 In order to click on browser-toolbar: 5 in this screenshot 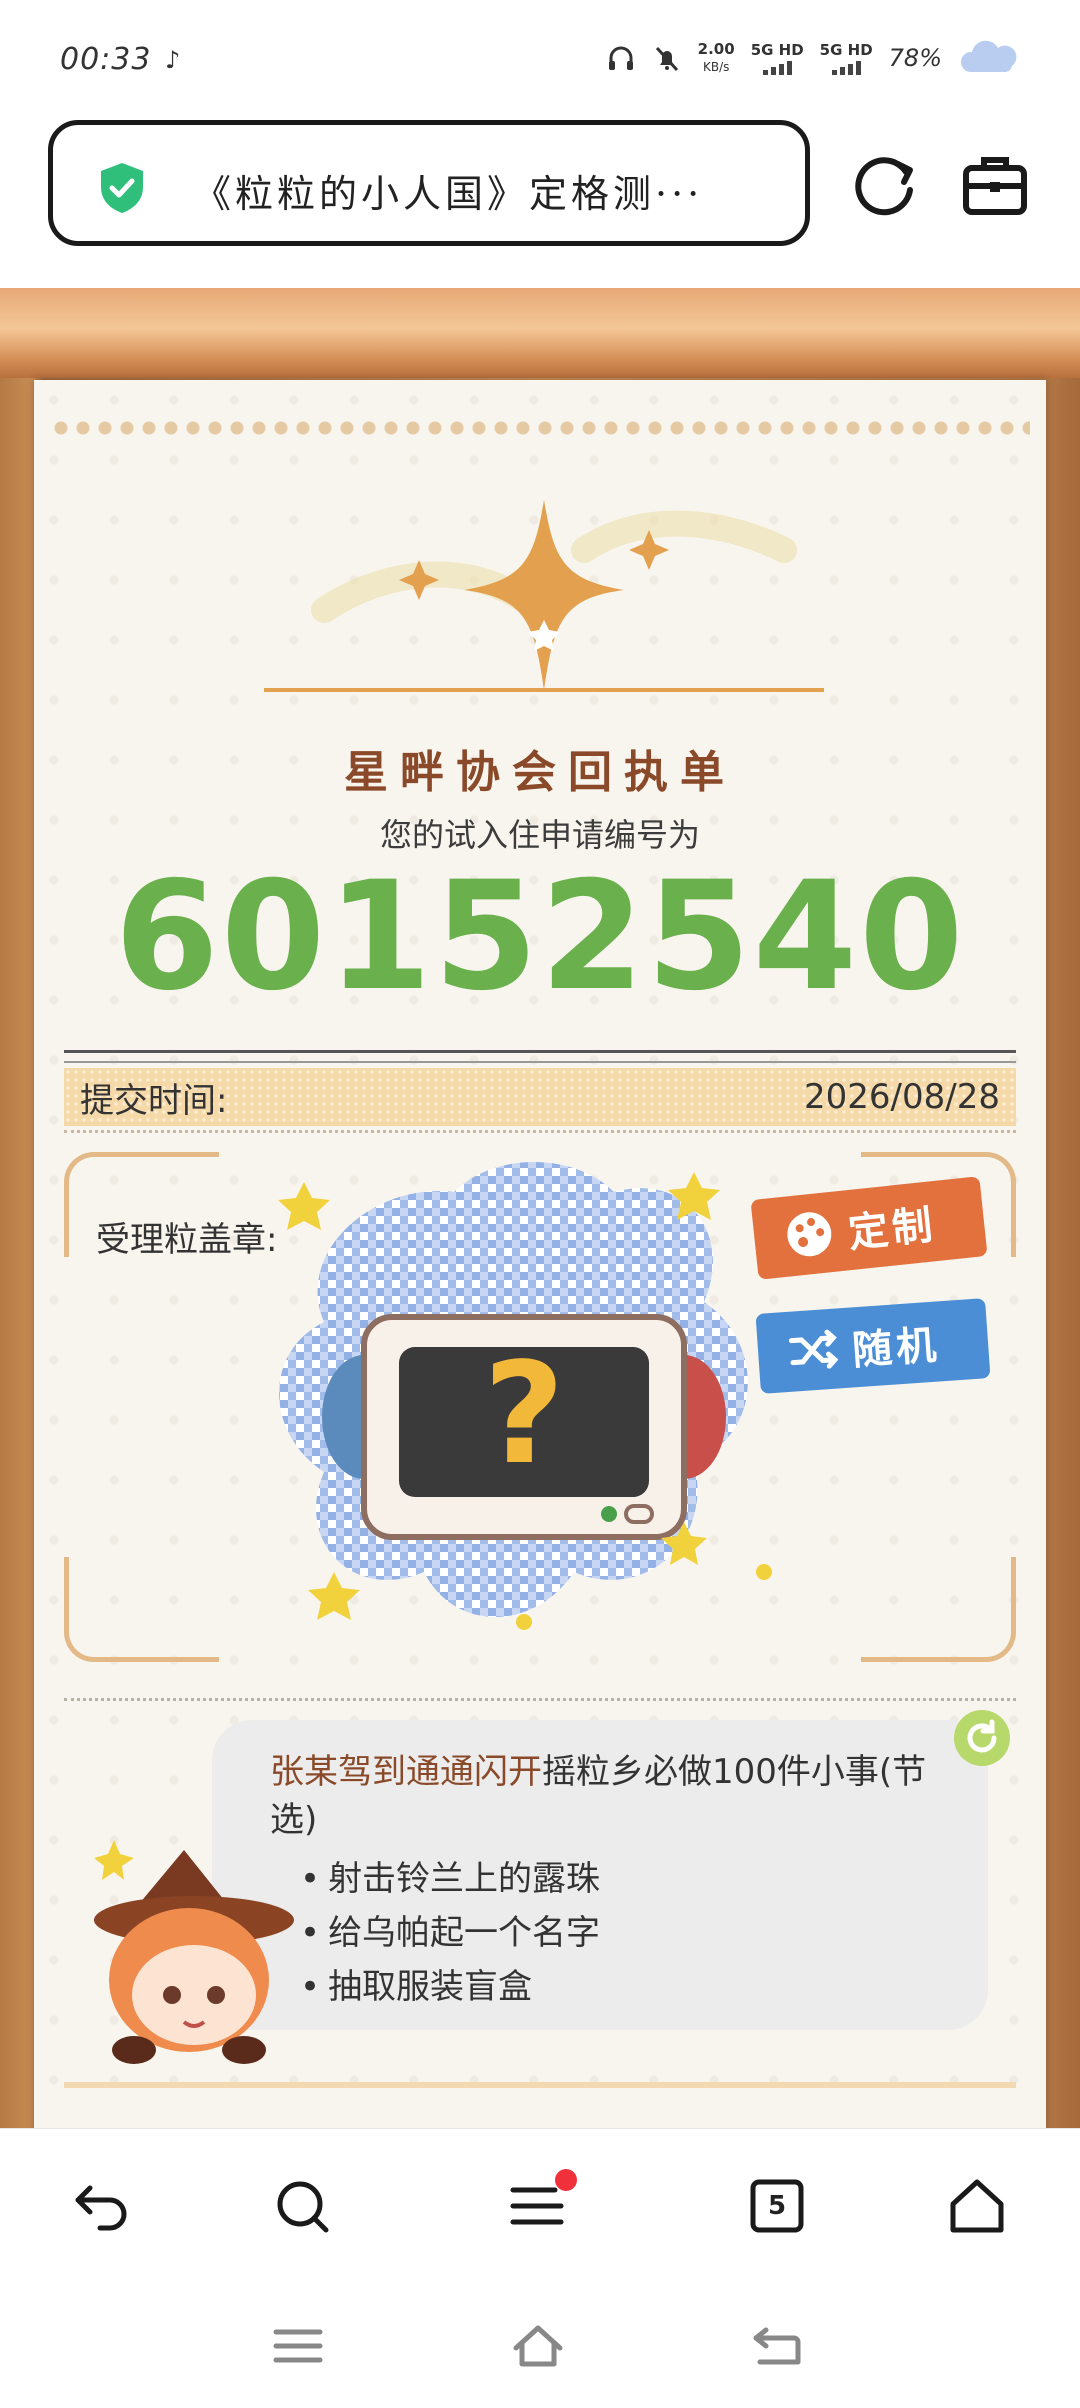, I will do `click(540, 2203)`.